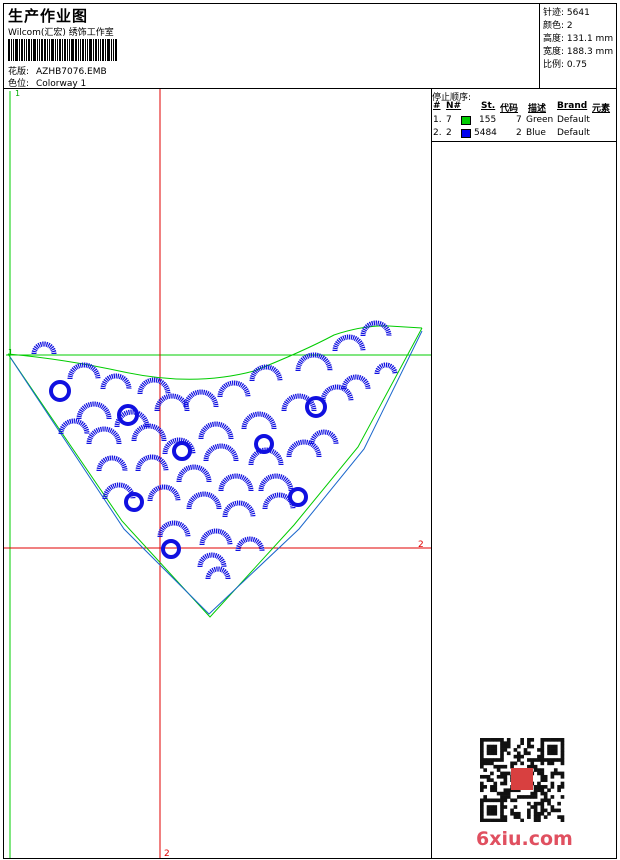 The height and width of the screenshot is (860, 620). I want to click on stitches-value: 5641, so click(578, 13).